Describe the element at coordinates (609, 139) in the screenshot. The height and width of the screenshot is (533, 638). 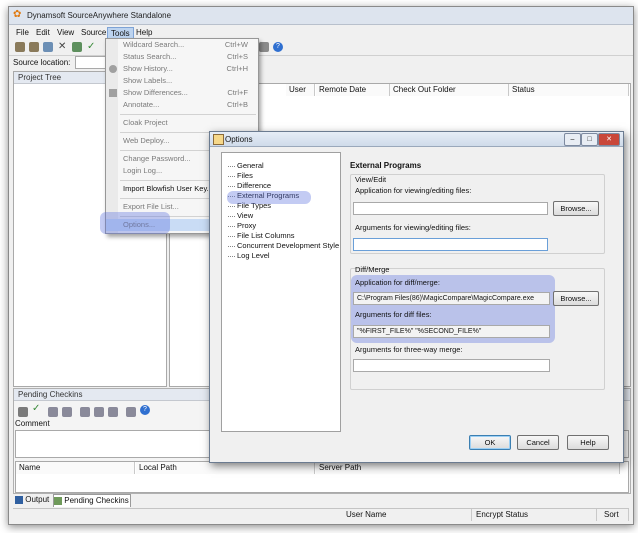
I see `close-icon: ✕` at that location.